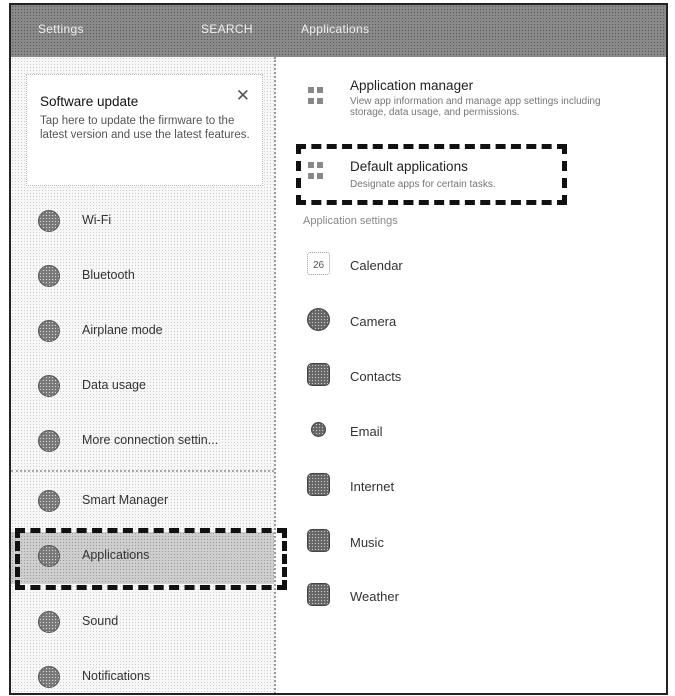 The height and width of the screenshot is (696, 675). What do you see at coordinates (122, 330) in the screenshot?
I see `sidebar-item-label: Airplane mode` at bounding box center [122, 330].